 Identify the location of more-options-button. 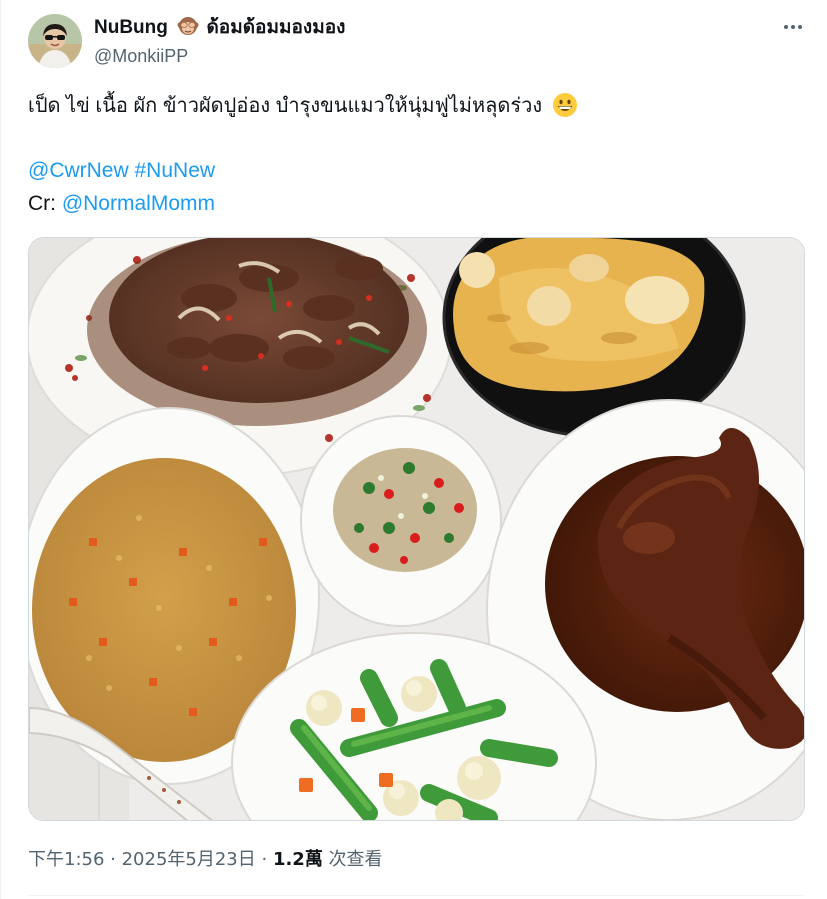
(793, 27).